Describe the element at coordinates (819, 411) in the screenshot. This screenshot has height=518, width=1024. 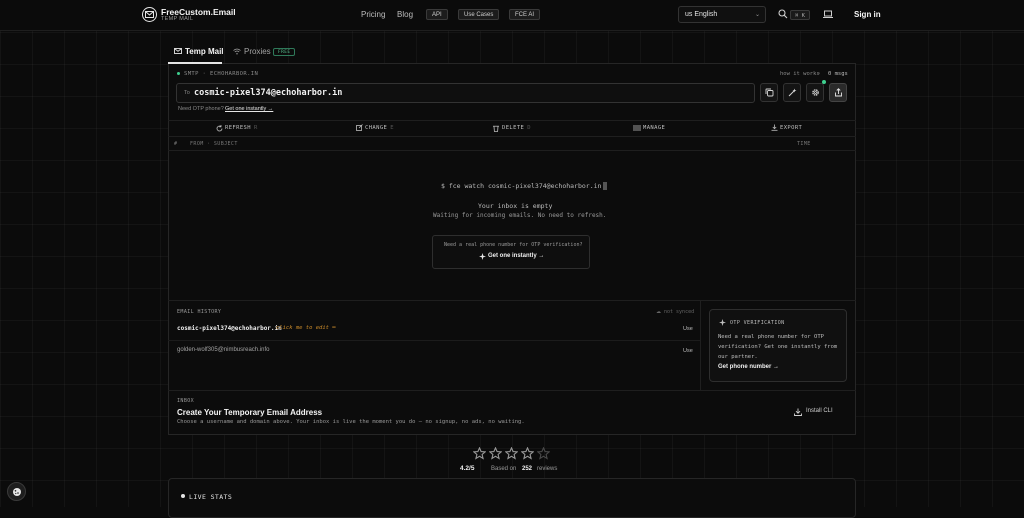
I see `install-cli-button: Install CLI` at that location.